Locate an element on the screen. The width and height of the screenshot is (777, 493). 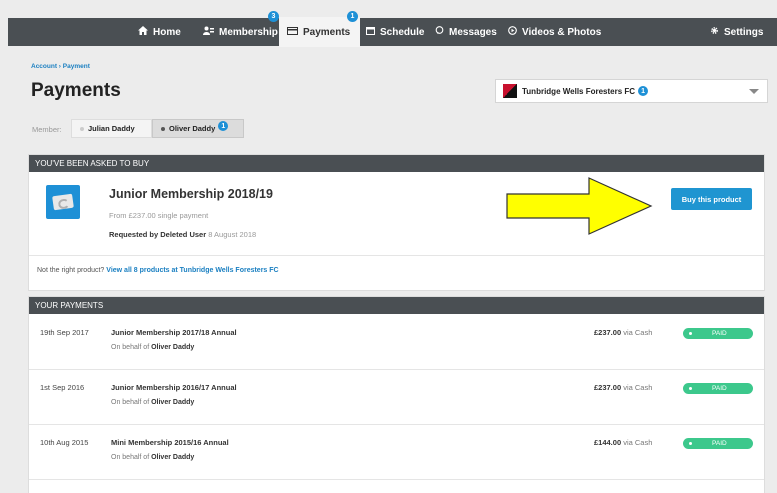
nav-membership: Membership 3 is located at coordinates (241, 28).